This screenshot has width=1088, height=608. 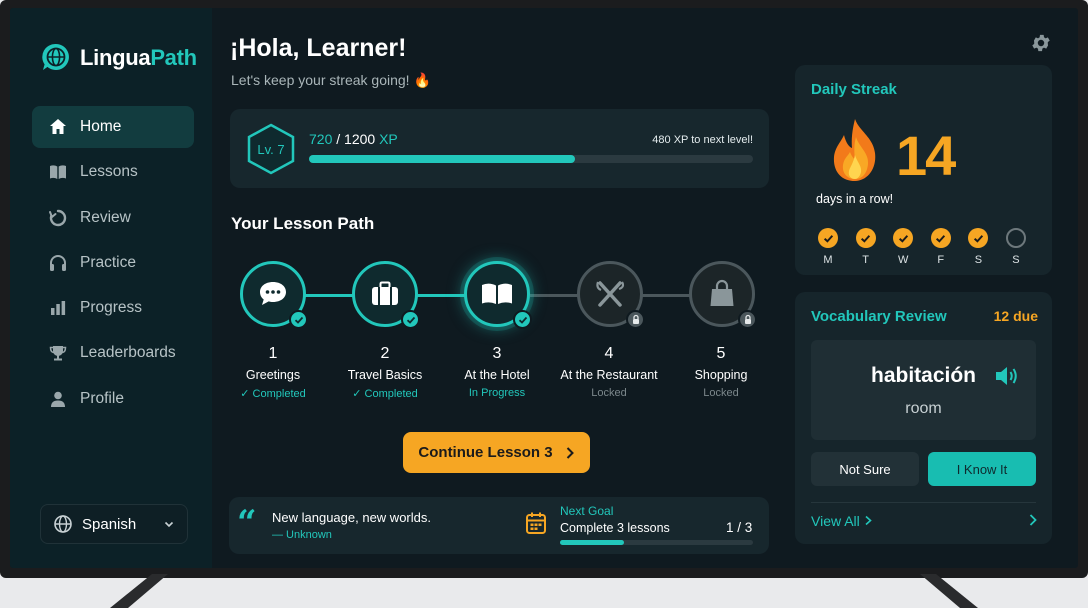 What do you see at coordinates (497, 353) in the screenshot?
I see `lesson-number: 3` at bounding box center [497, 353].